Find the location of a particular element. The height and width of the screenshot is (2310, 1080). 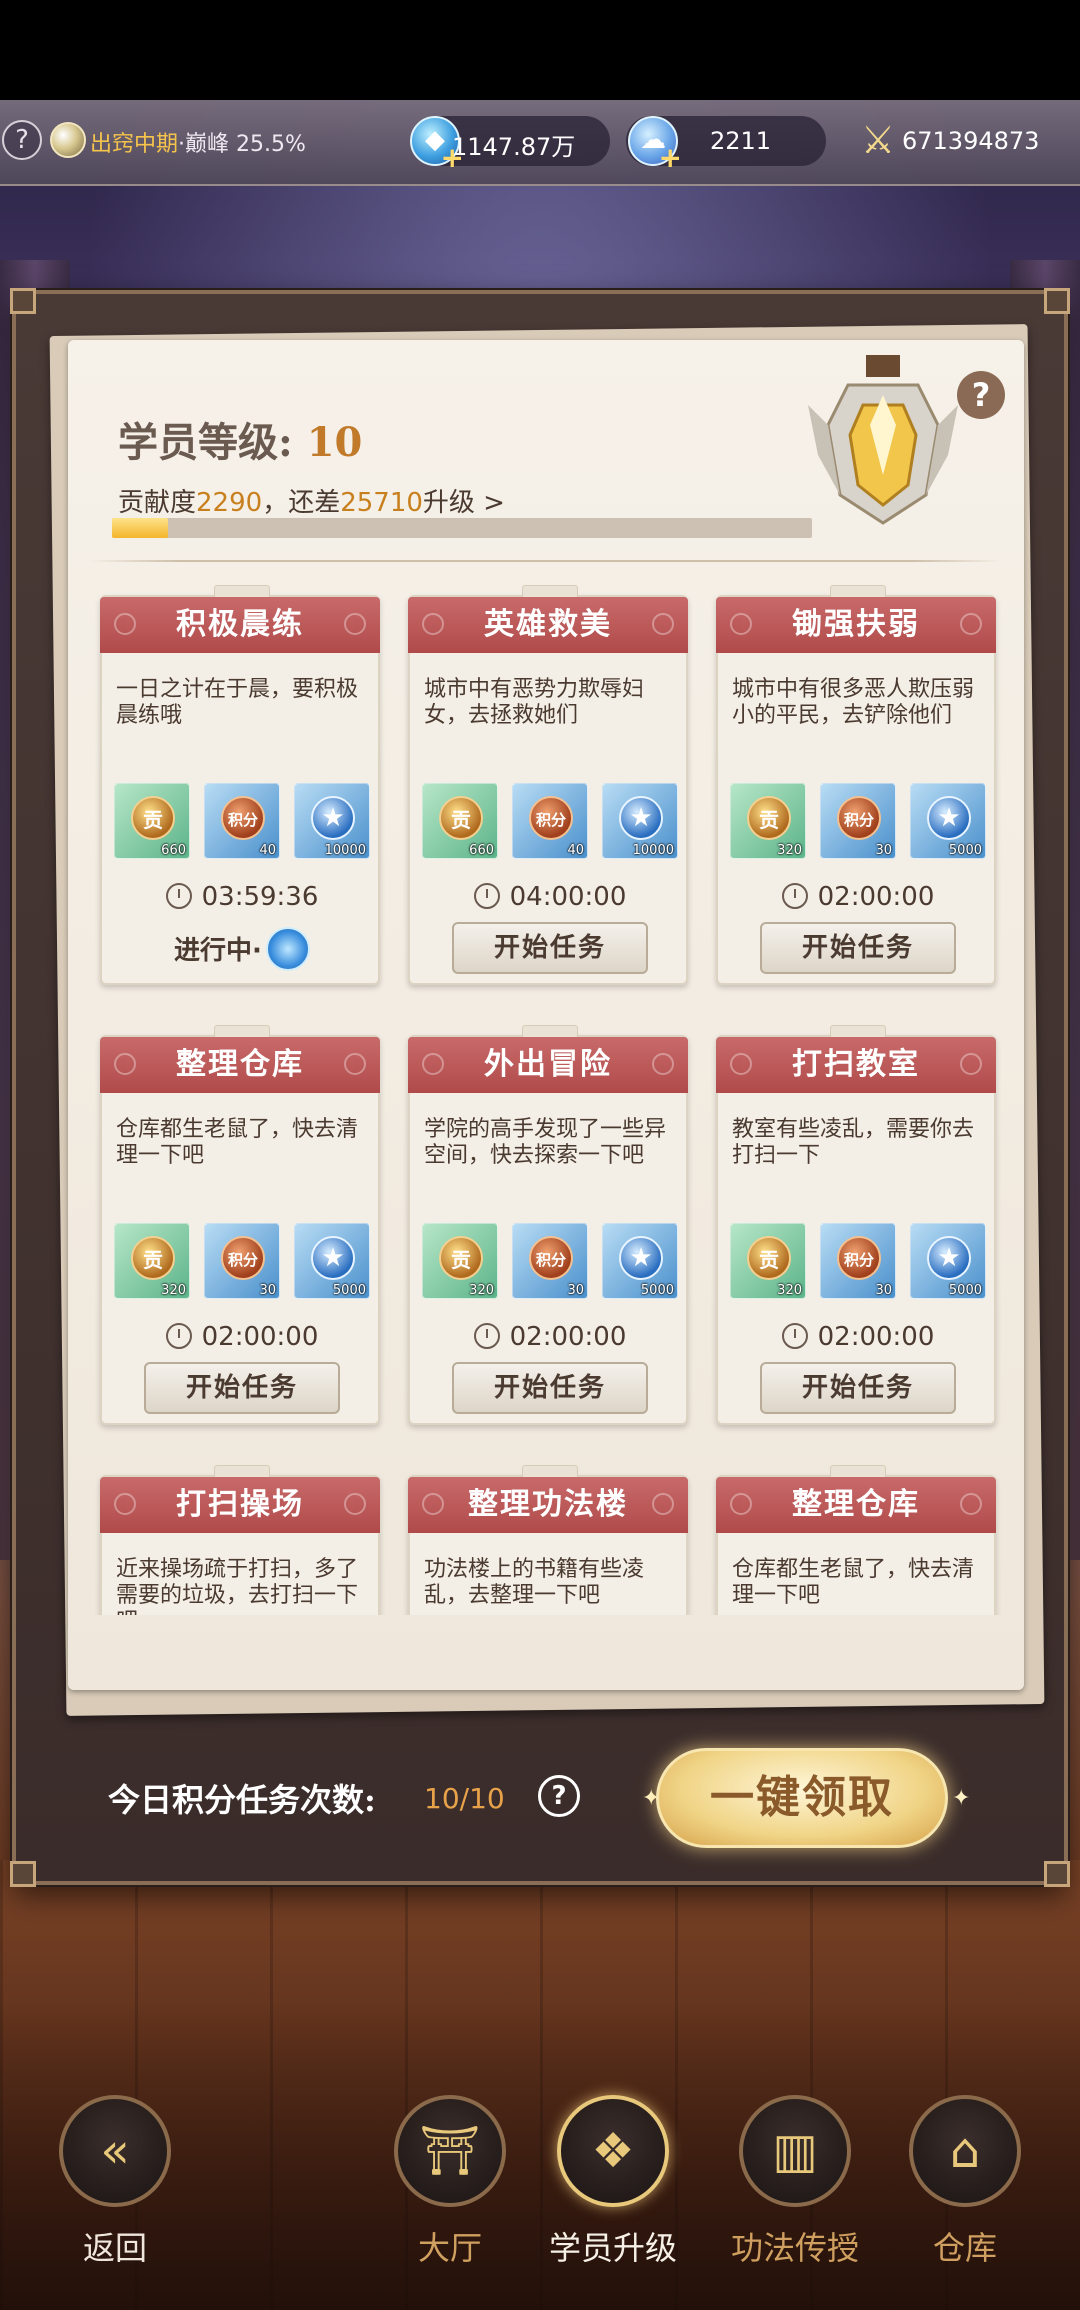

nav-back-label: 返回 is located at coordinates (114, 2248).